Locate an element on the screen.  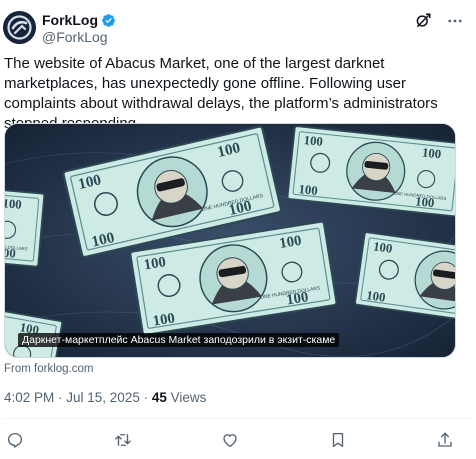
bookmark-button is located at coordinates (338, 440).